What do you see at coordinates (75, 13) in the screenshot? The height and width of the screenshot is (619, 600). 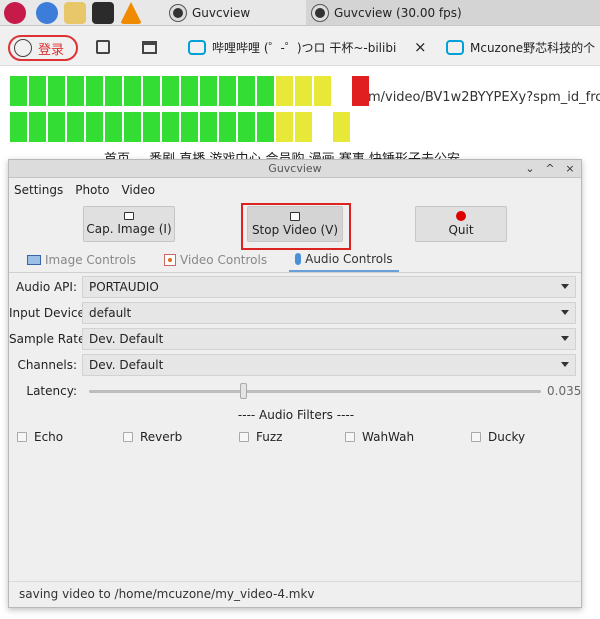 I see `file-manager-icon` at bounding box center [75, 13].